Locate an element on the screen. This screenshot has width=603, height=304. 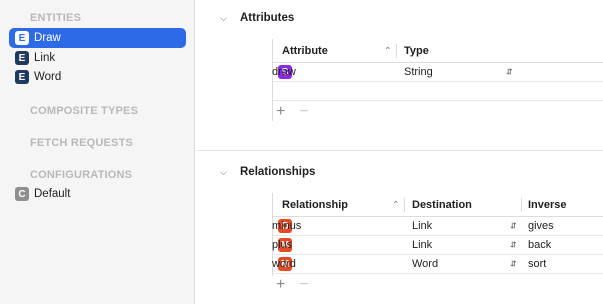
configurations-section-title: CONFIGURATIONS is located at coordinates (81, 175).